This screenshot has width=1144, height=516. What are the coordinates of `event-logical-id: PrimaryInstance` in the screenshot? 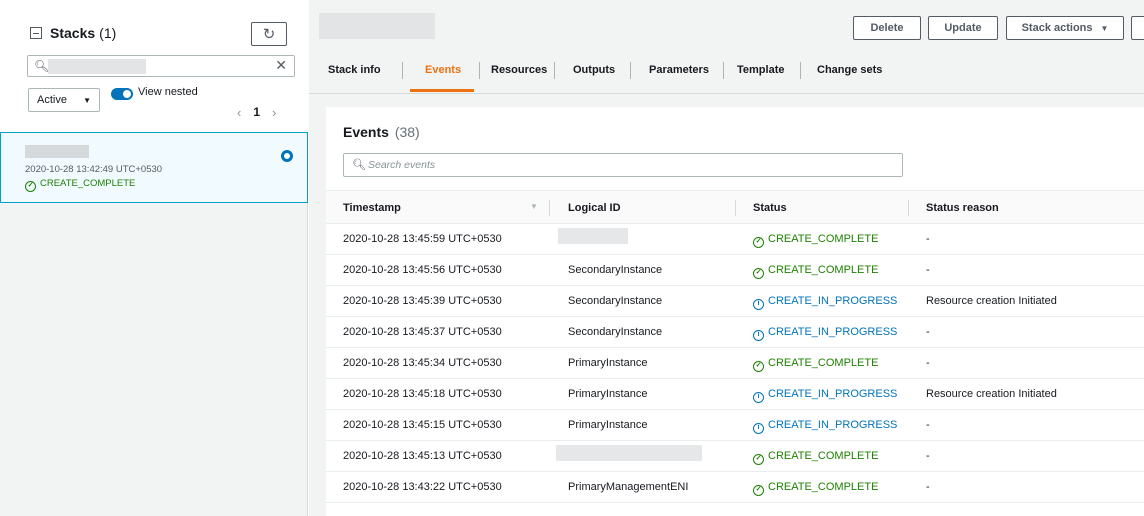 It's located at (608, 363).